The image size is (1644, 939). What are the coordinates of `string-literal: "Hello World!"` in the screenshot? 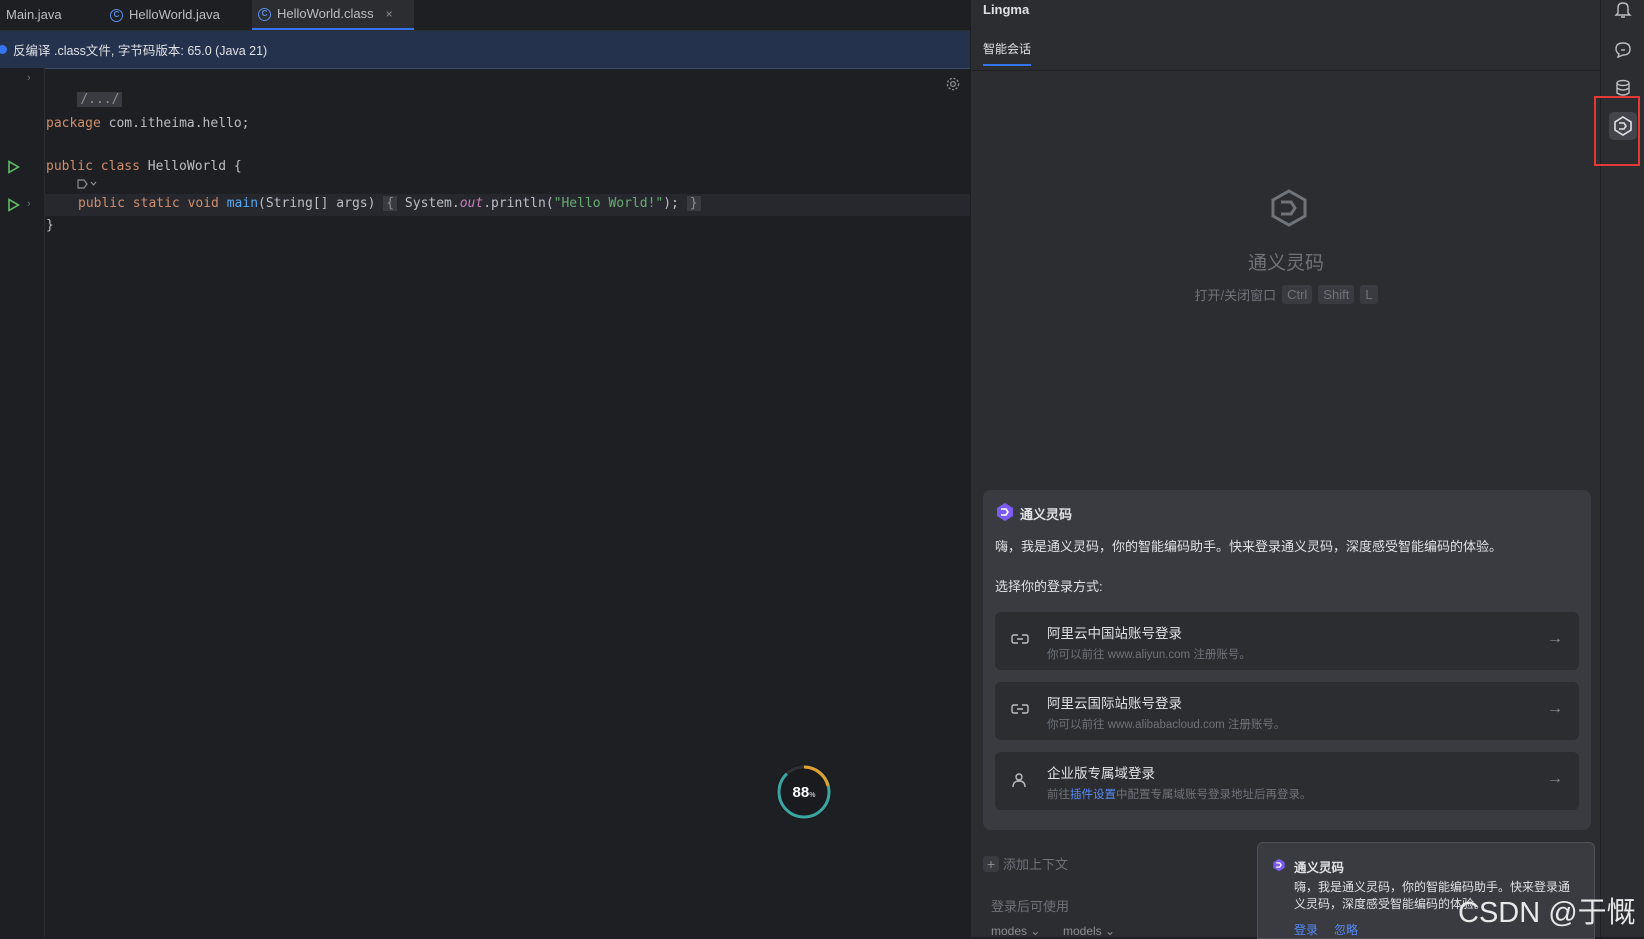 It's located at (608, 203).